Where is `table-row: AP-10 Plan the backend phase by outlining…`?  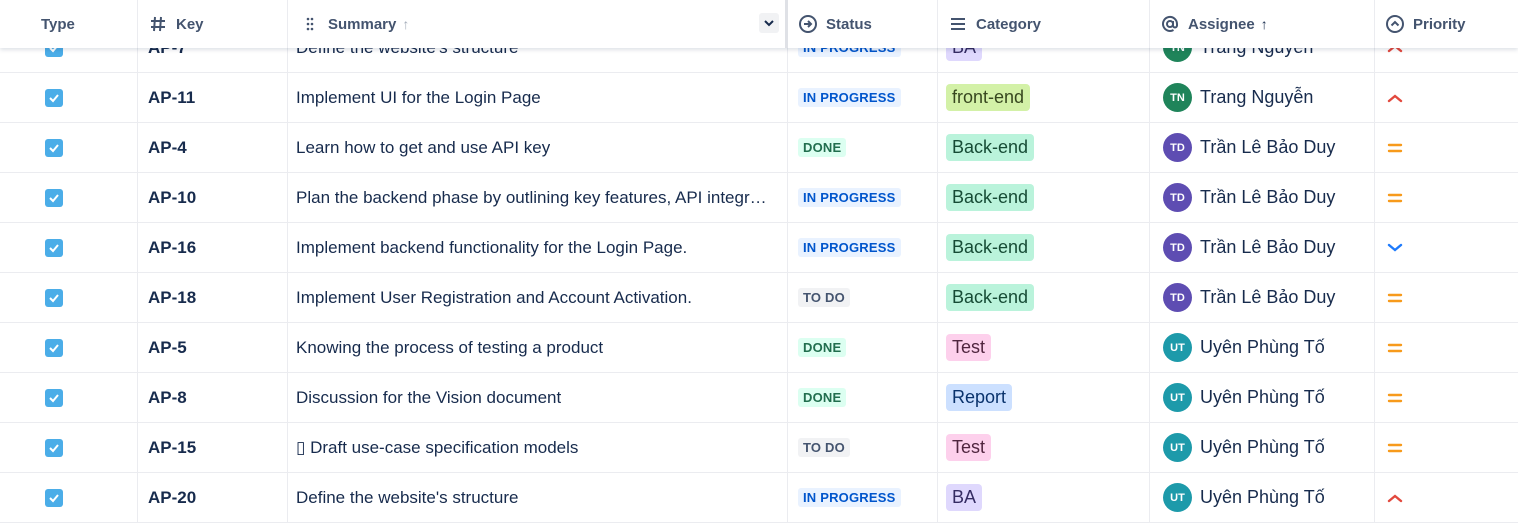 table-row: AP-10 Plan the backend phase by outlining… is located at coordinates (759, 198).